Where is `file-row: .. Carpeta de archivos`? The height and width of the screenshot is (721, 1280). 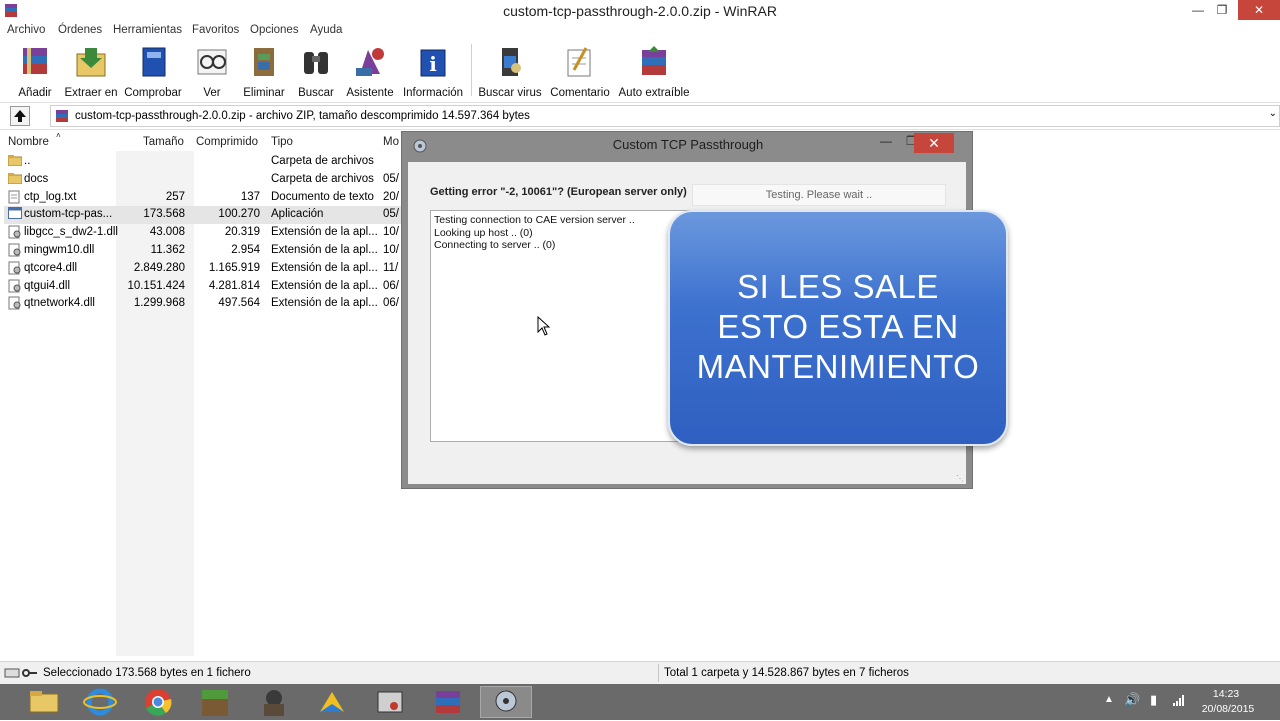
file-row: .. Carpeta de archivos is located at coordinates (204, 162).